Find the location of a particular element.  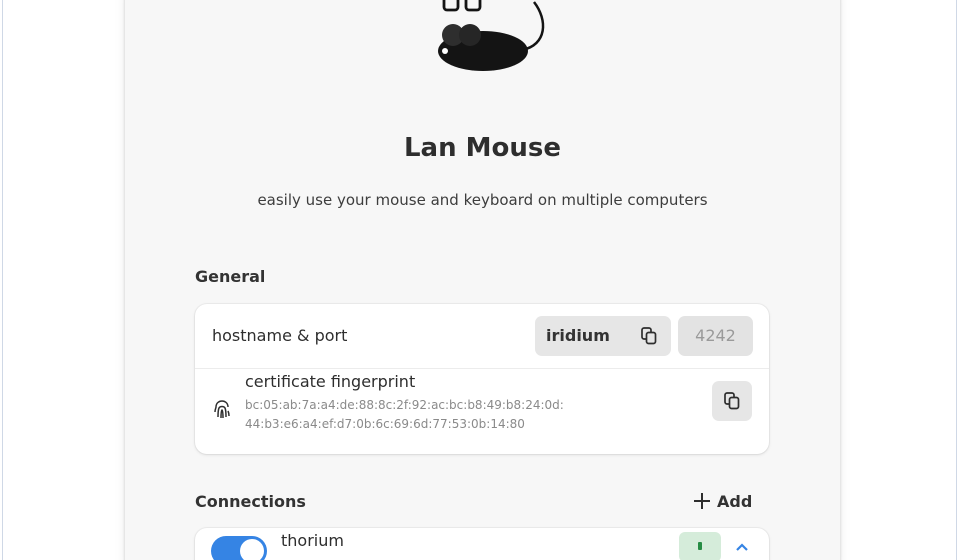

status-indicator is located at coordinates (700, 546).